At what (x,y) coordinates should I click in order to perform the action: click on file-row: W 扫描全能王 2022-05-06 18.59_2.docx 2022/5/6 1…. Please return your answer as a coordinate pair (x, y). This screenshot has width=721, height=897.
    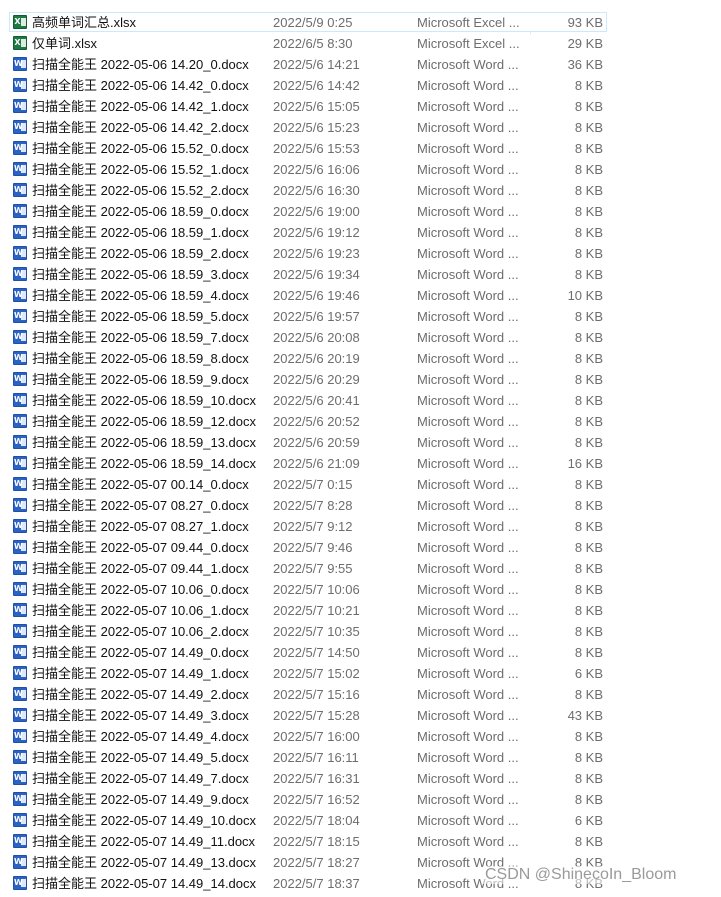
    Looking at the image, I should click on (360, 253).